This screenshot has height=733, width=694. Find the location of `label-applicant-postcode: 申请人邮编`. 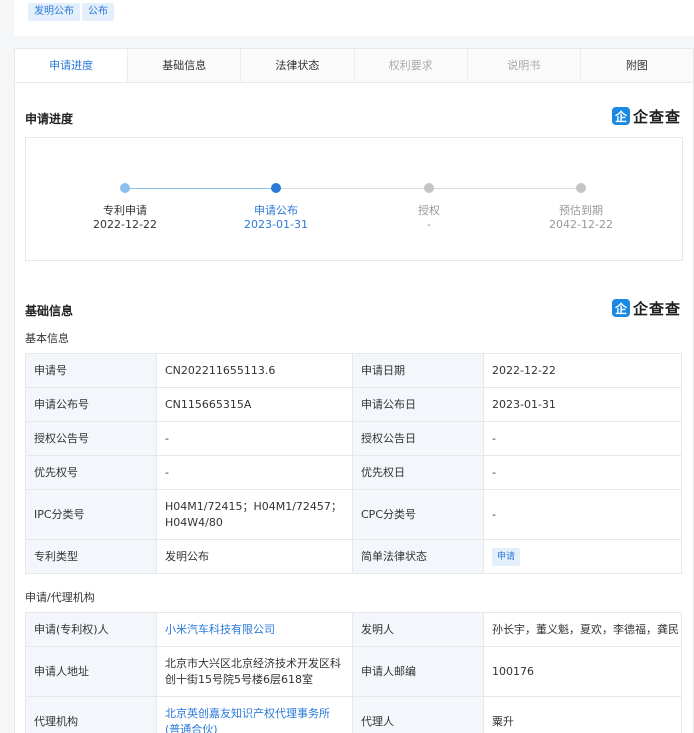

label-applicant-postcode: 申请人邮编 is located at coordinates (418, 671).